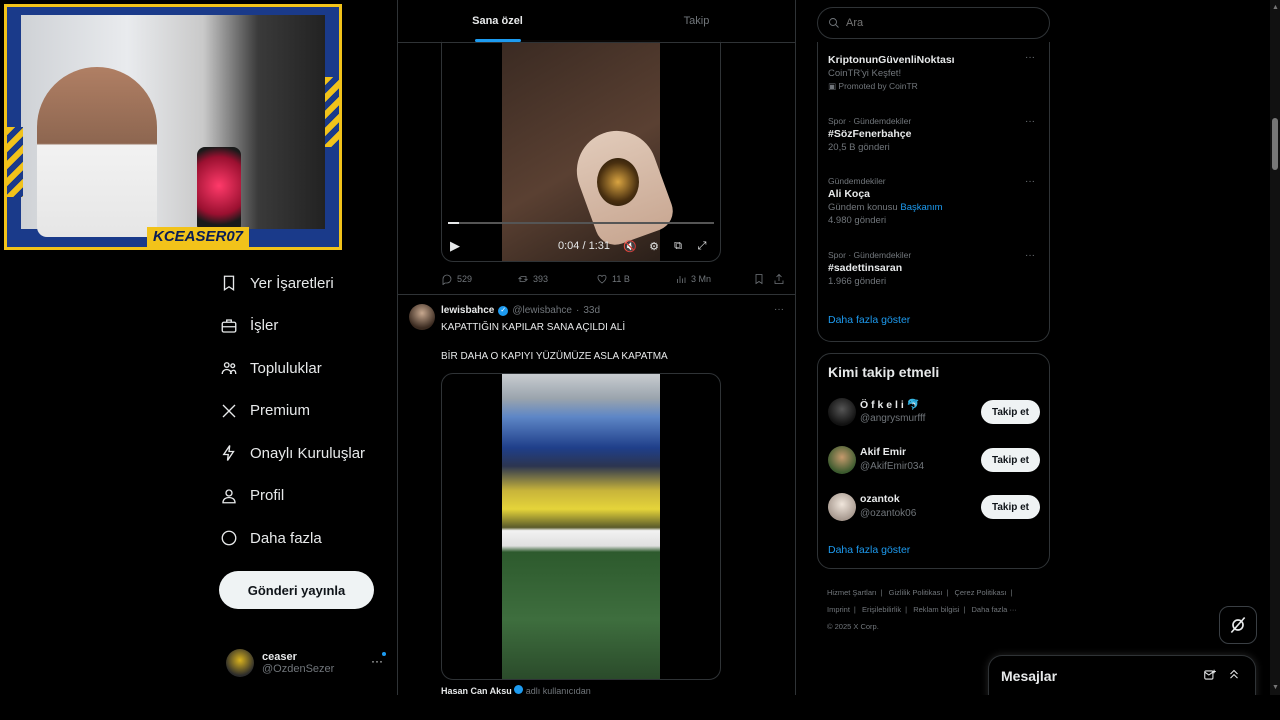  I want to click on search-box, so click(933, 23).